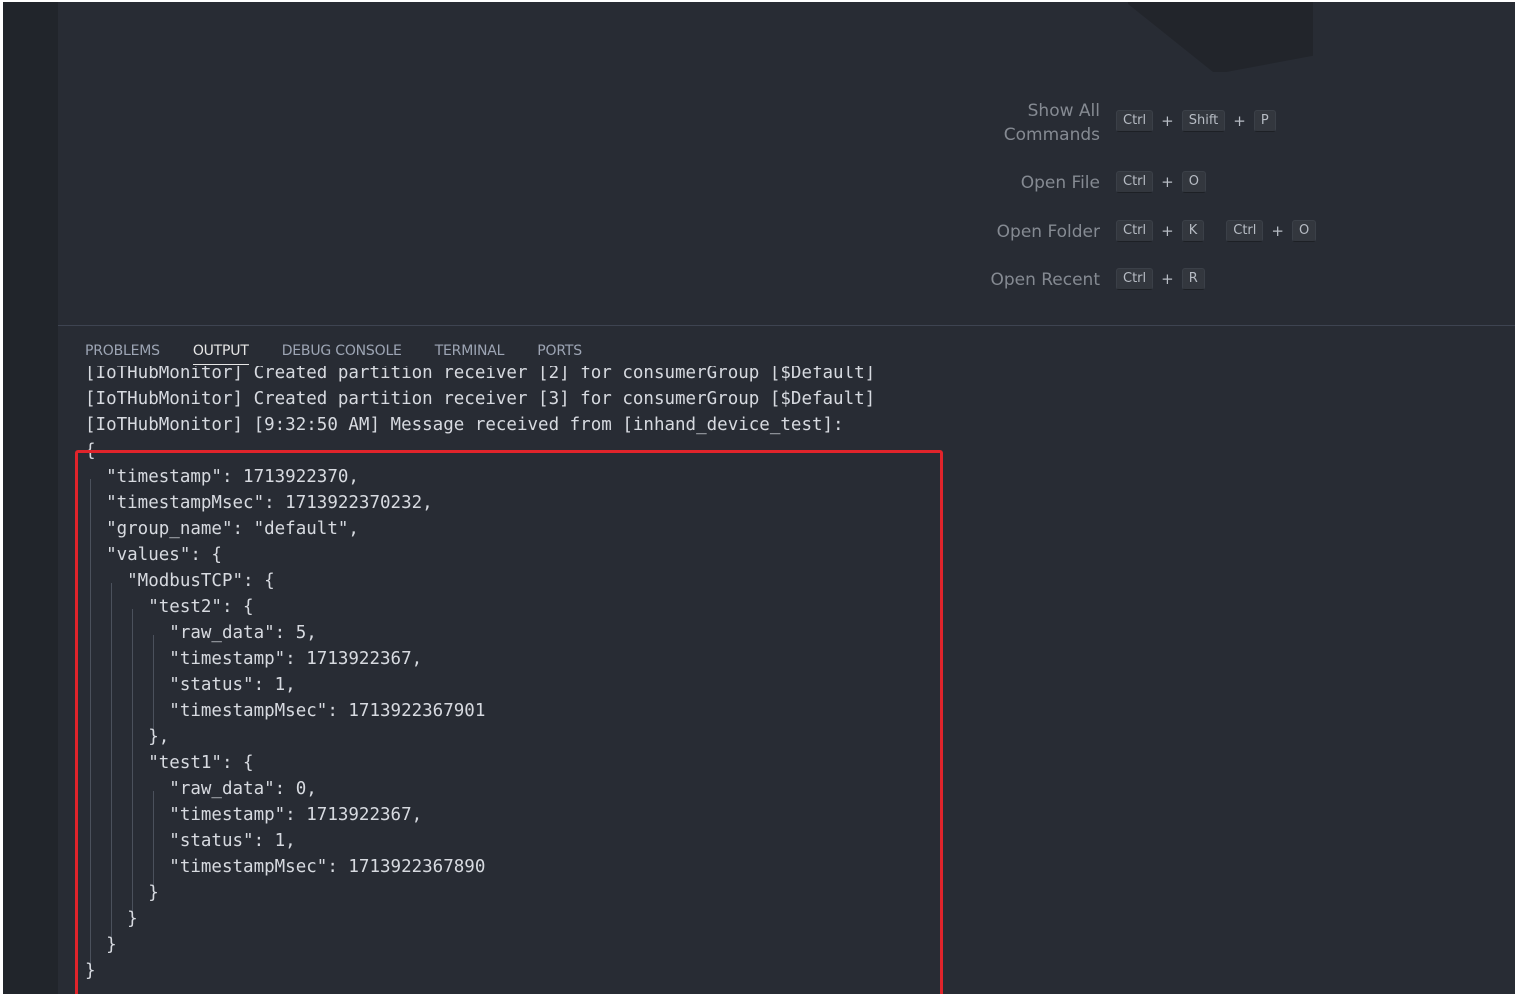 The image size is (1515, 994). What do you see at coordinates (169, 763) in the screenshot?
I see `output-line: "test1": {` at bounding box center [169, 763].